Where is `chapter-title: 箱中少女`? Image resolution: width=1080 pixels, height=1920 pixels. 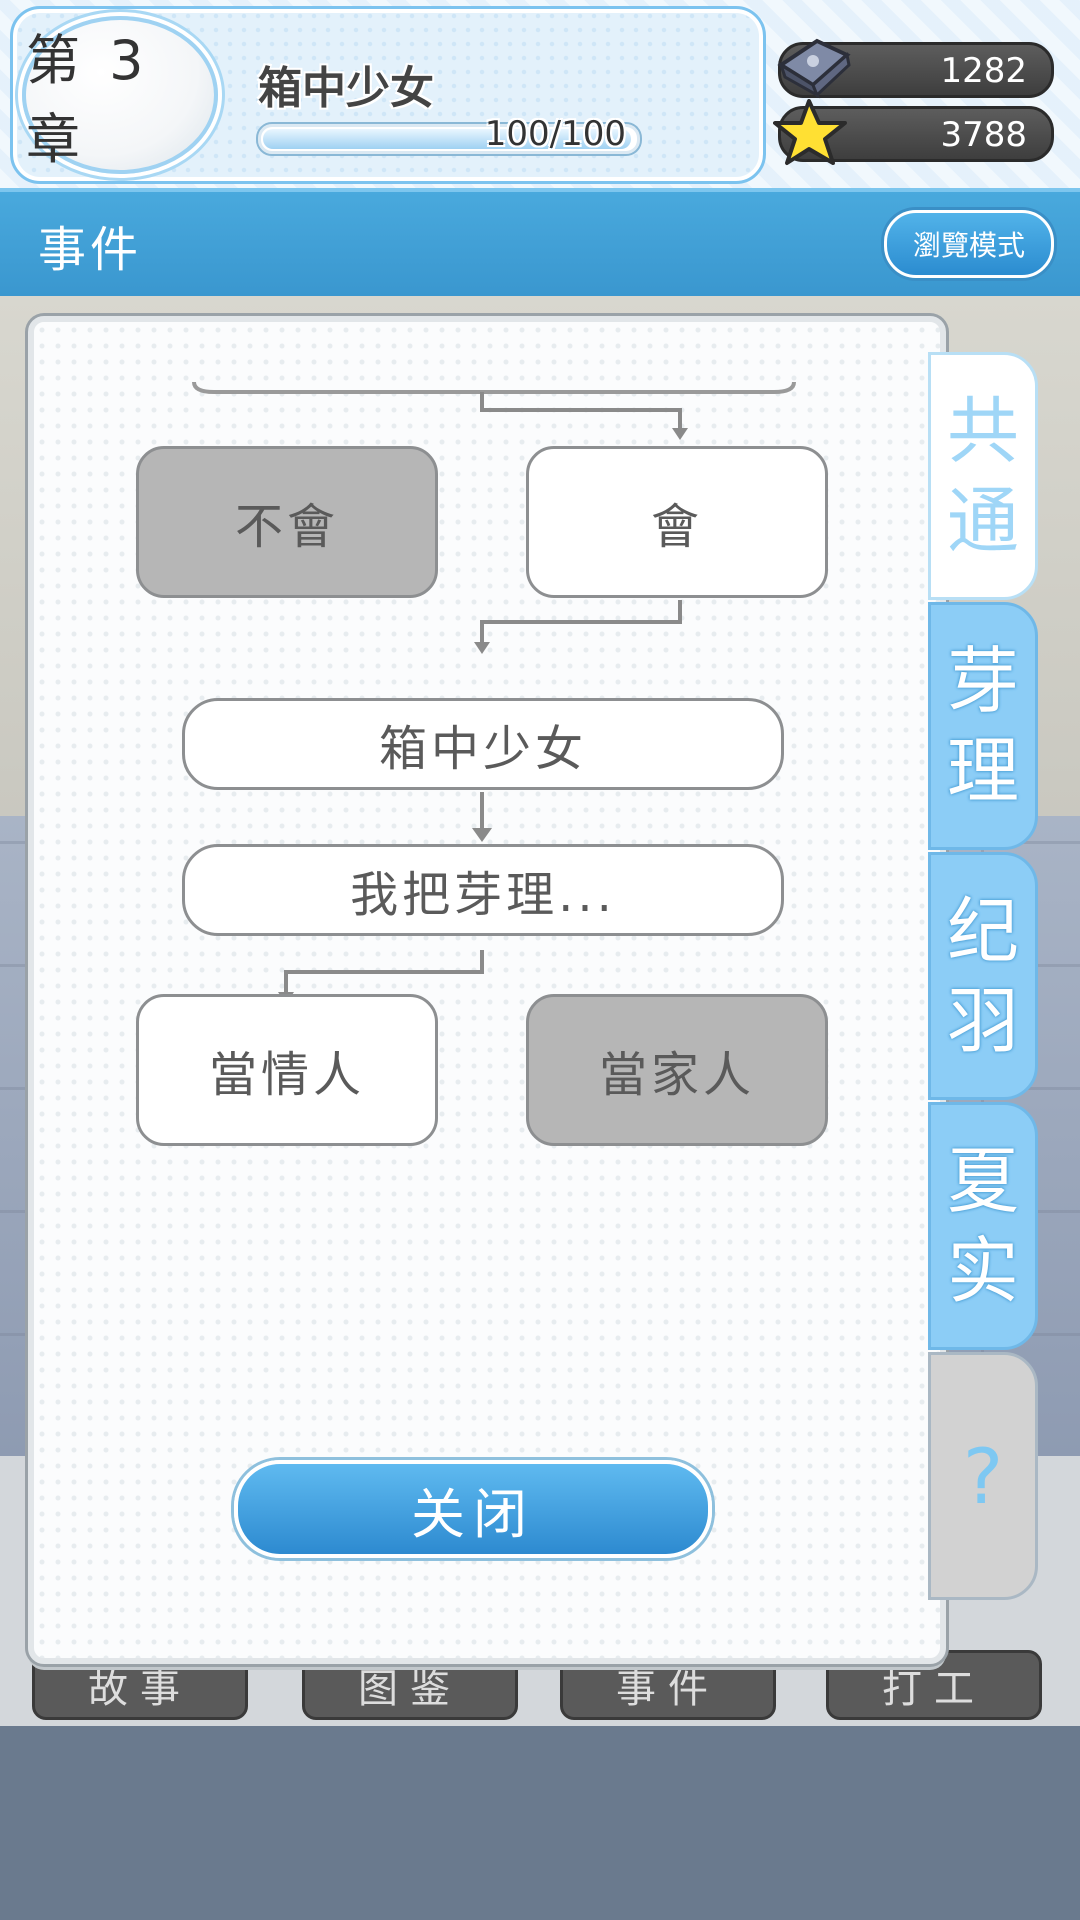 chapter-title: 箱中少女 is located at coordinates (346, 88).